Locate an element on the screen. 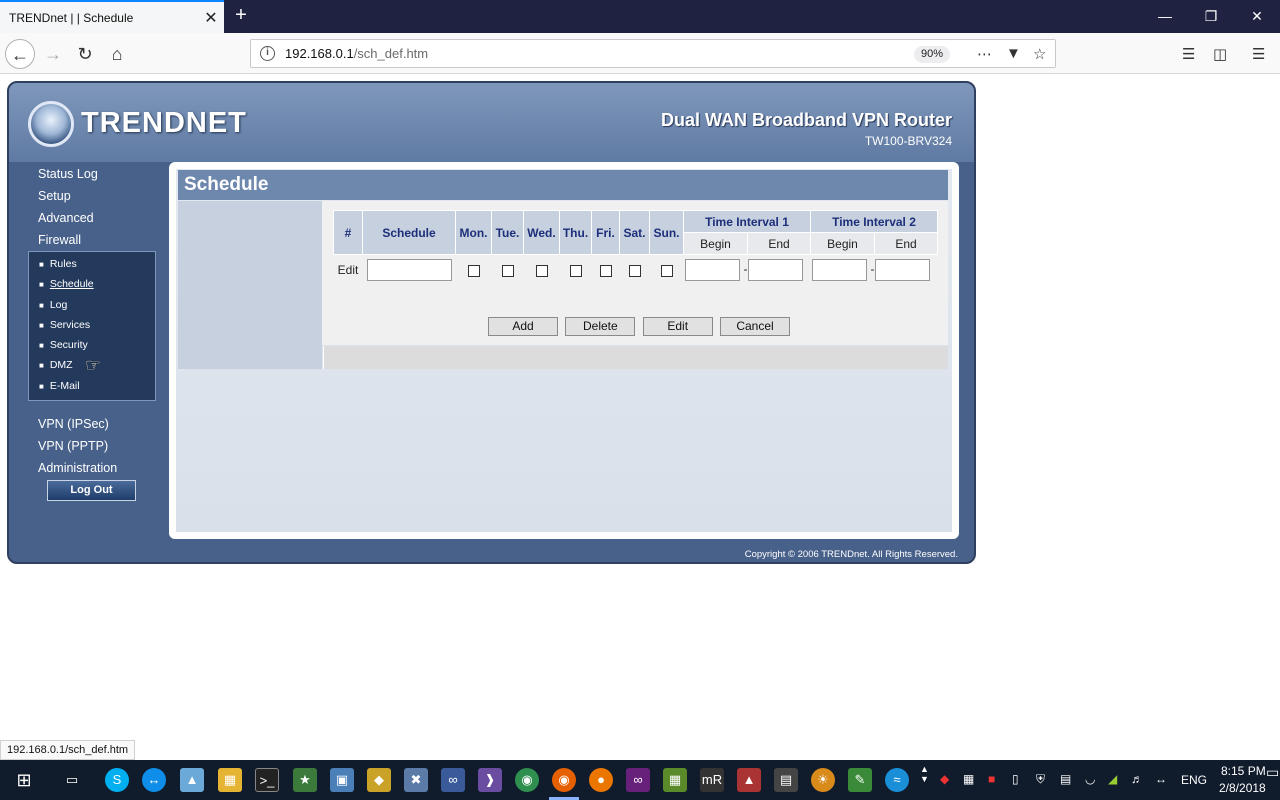 The width and height of the screenshot is (1280, 800). sub-log: ■ Log is located at coordinates (92, 305).